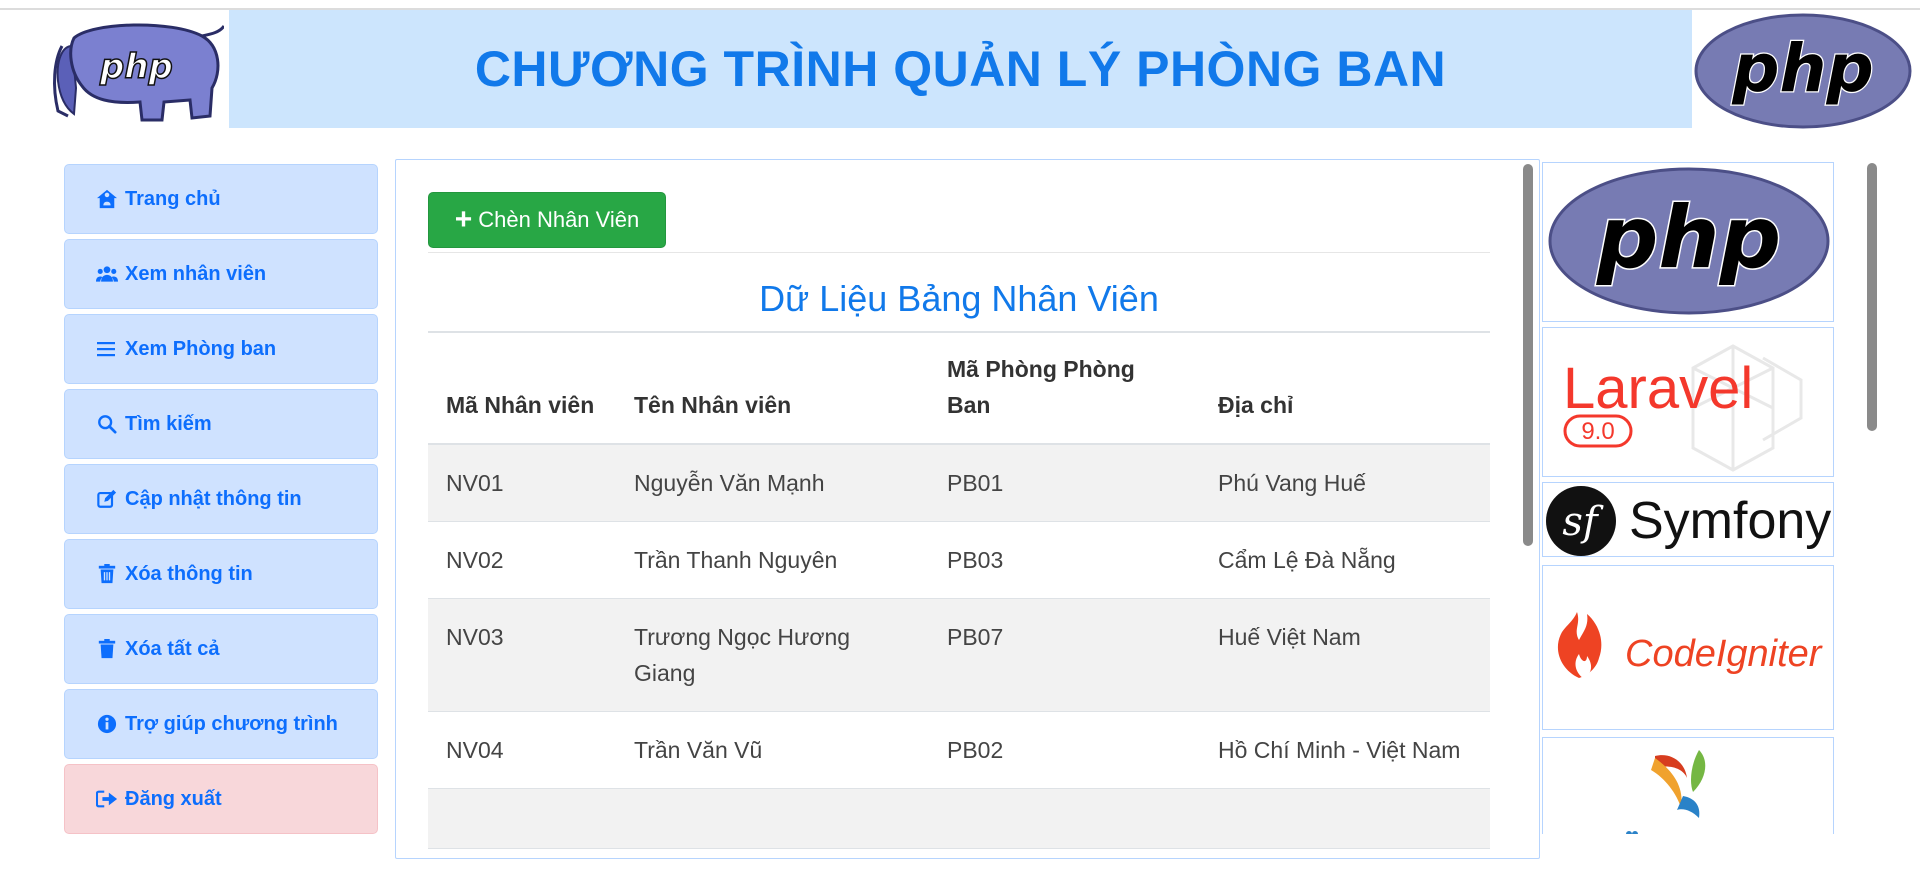 Image resolution: width=1920 pixels, height=870 pixels. What do you see at coordinates (522, 560) in the screenshot?
I see `cell-id: NV02` at bounding box center [522, 560].